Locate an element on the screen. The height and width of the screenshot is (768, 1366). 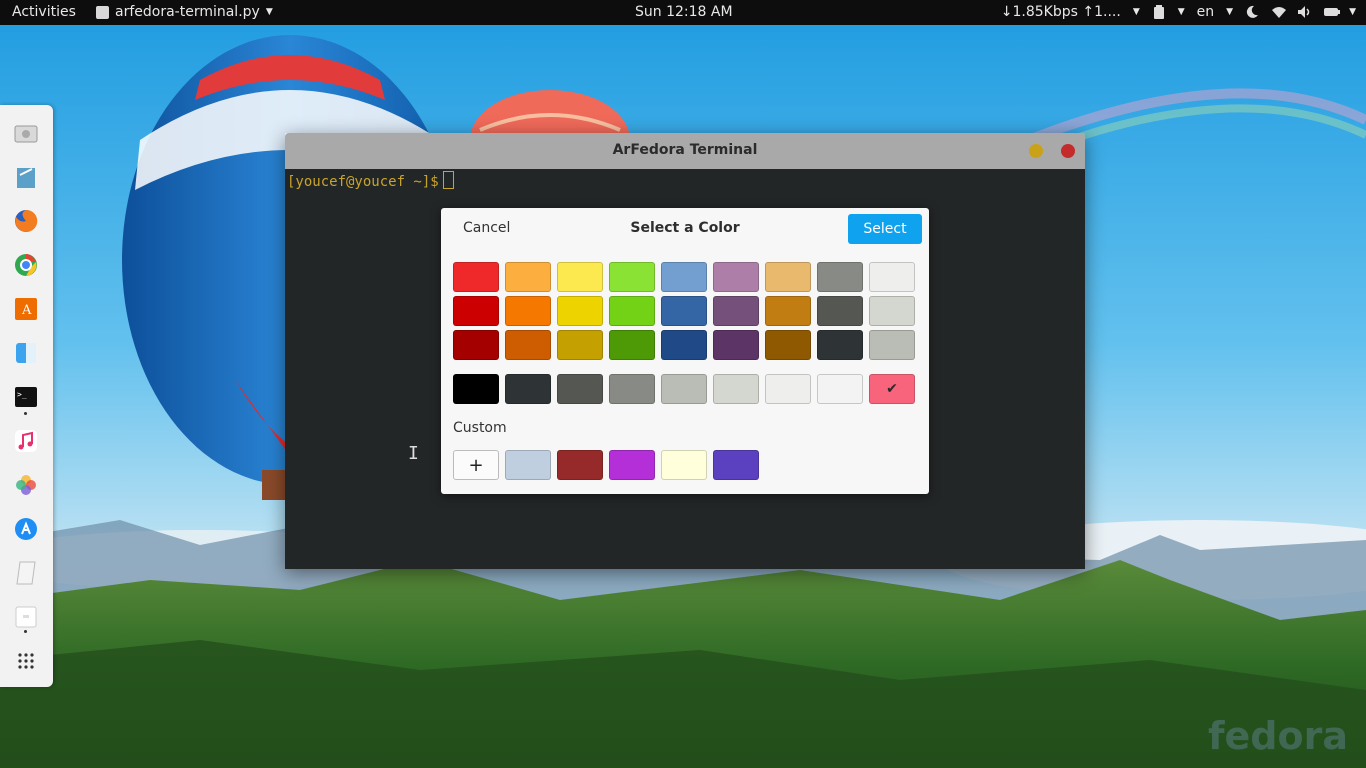
system-menu-chevron-icon: ▼ is located at coordinates (1352, 12).